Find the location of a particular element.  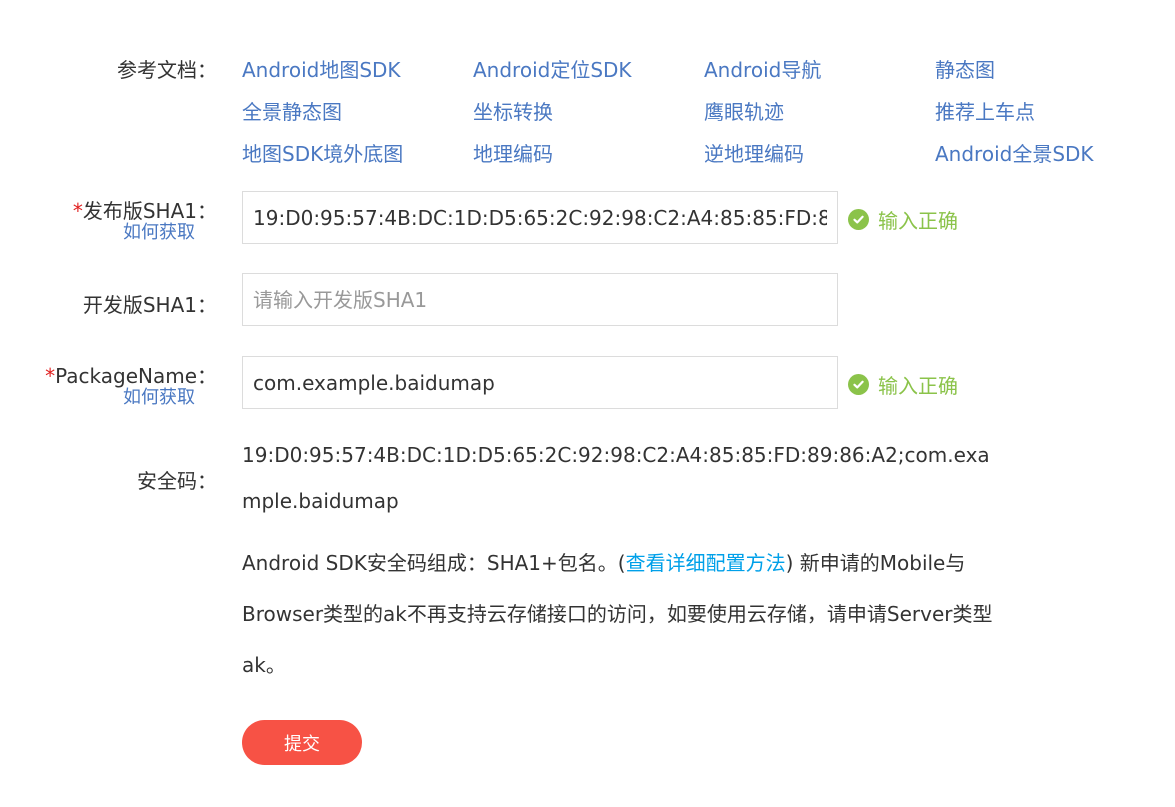

doc-link-static-map: 静态图 is located at coordinates (965, 68).